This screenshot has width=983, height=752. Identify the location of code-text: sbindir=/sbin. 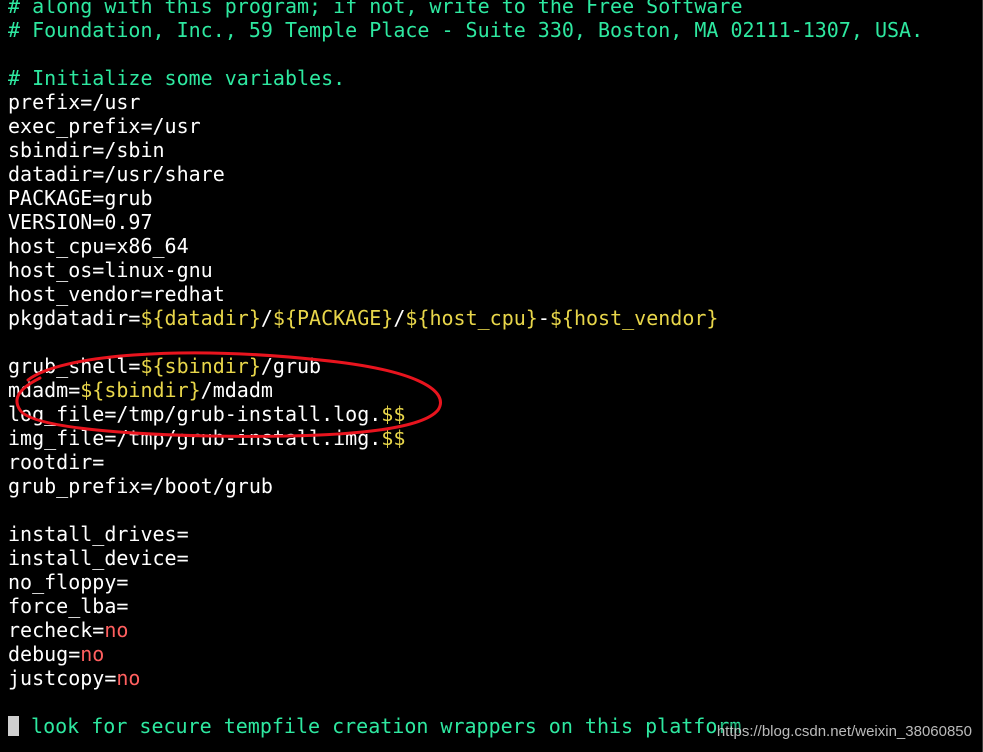
(86, 150).